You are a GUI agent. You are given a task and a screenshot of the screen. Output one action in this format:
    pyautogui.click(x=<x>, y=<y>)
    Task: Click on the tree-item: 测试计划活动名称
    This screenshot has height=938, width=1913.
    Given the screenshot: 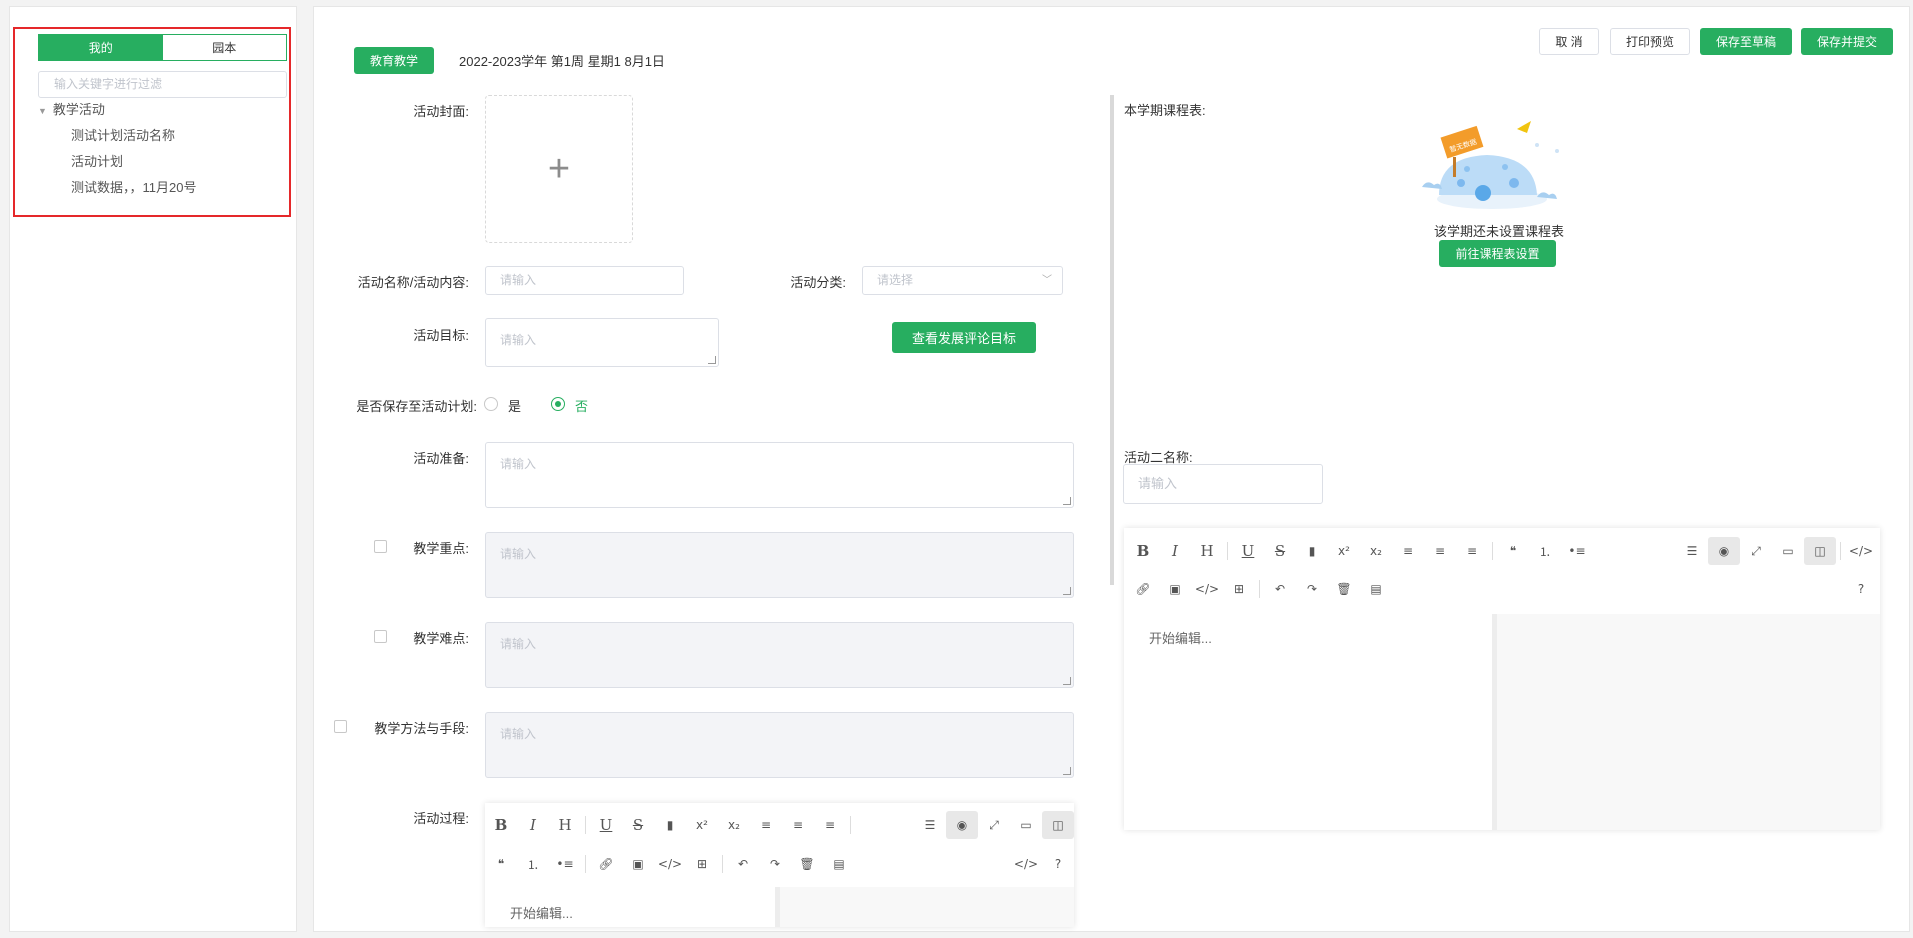 What is the action you would take?
    pyautogui.click(x=123, y=134)
    